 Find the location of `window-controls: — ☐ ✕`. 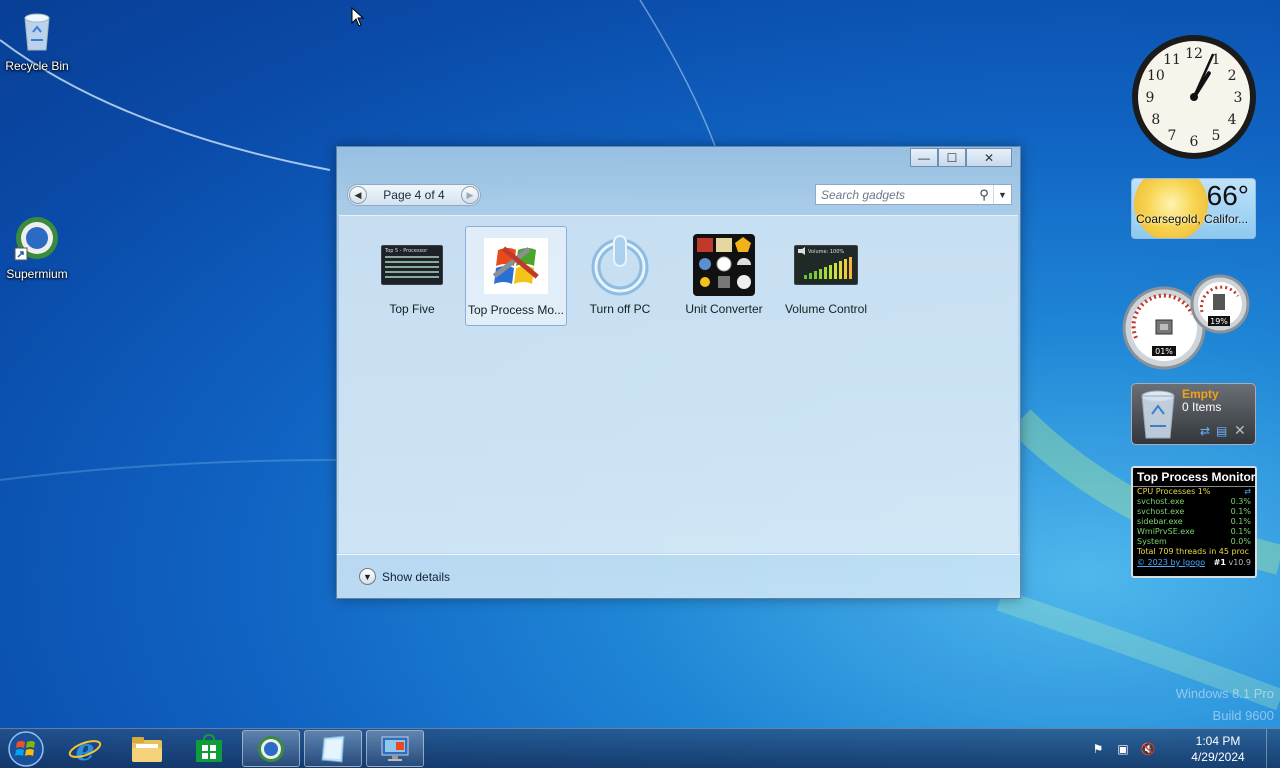

window-controls: — ☐ ✕ is located at coordinates (961, 157).